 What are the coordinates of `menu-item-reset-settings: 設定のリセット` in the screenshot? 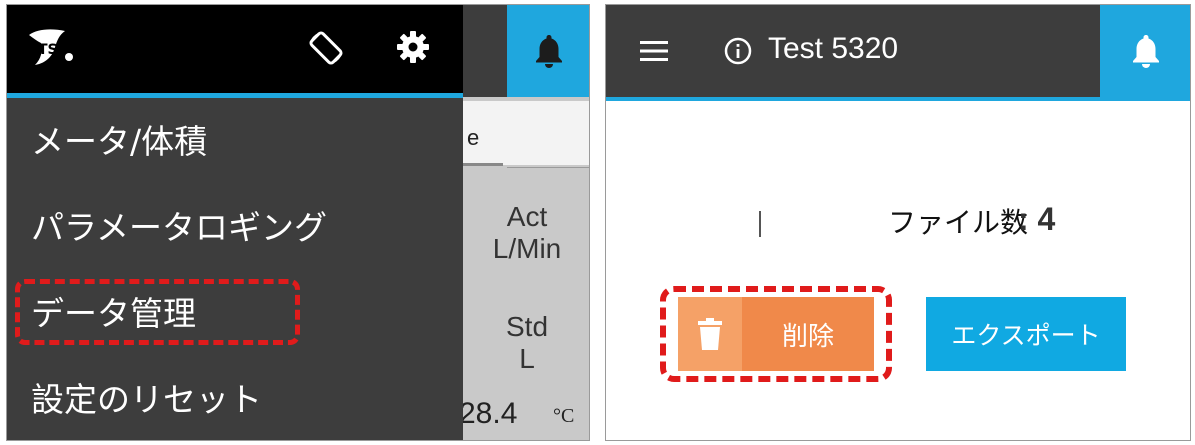 It's located at (146, 397).